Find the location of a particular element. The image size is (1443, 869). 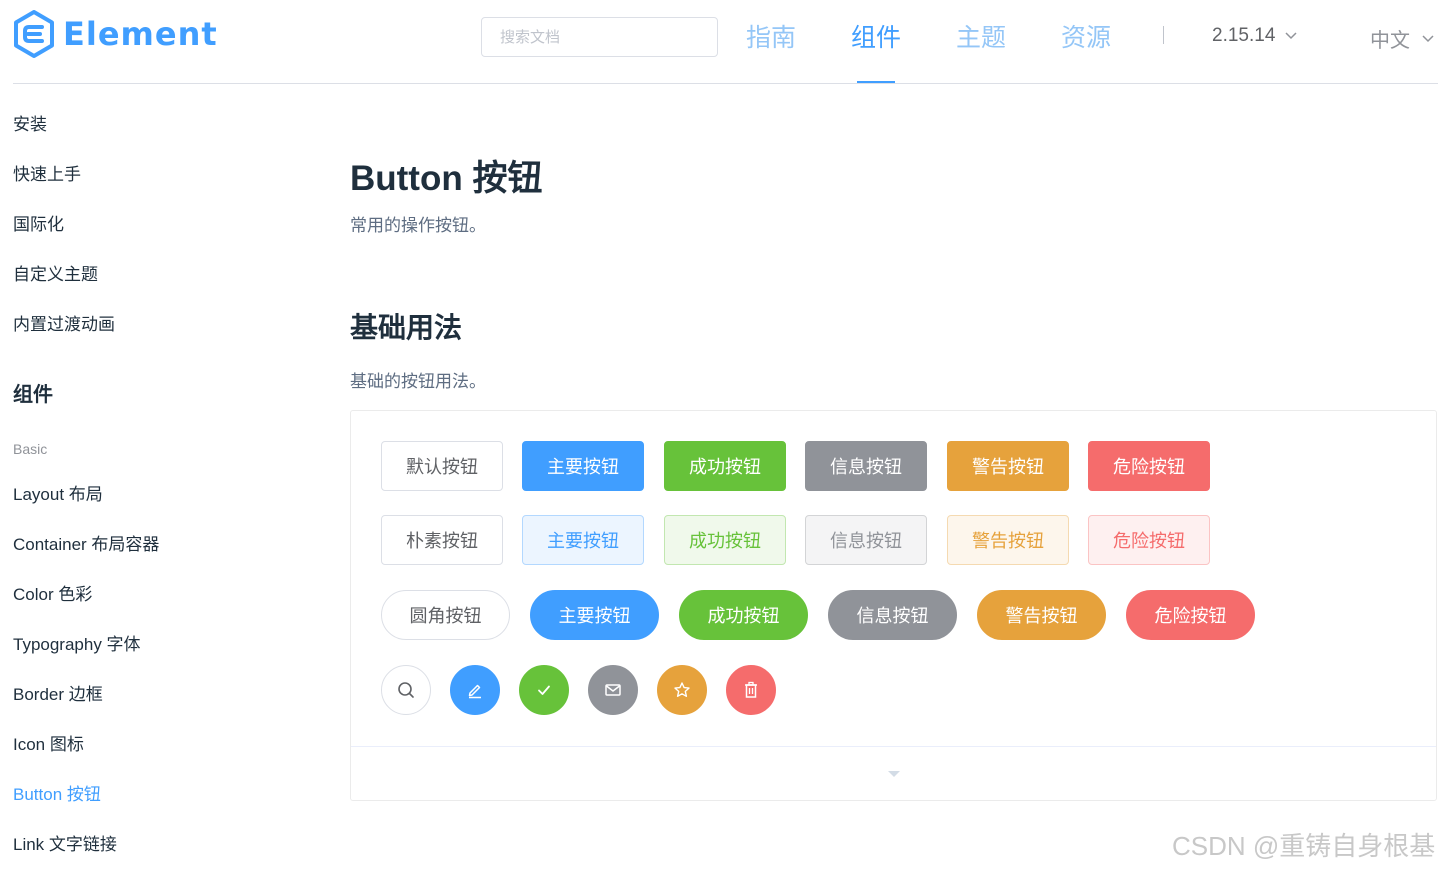

circle-check-button is located at coordinates (544, 690).